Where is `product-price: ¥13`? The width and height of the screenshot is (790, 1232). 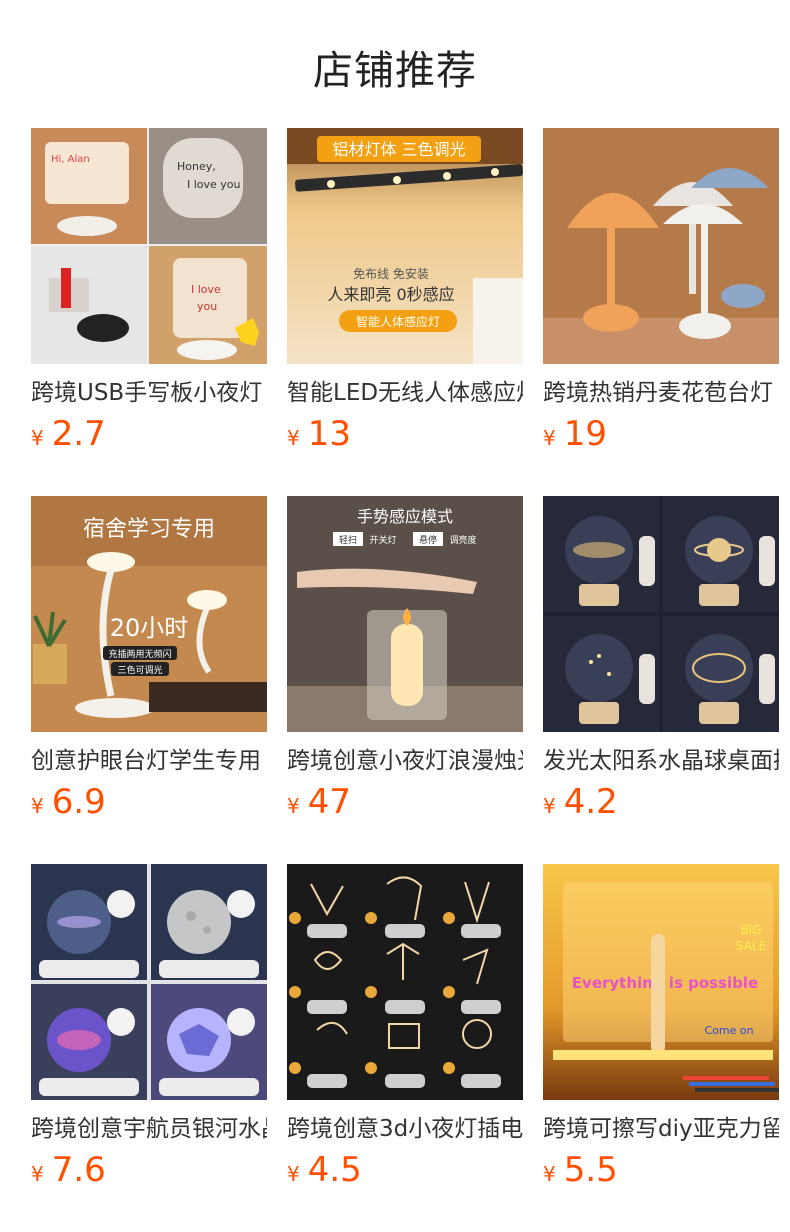
product-price: ¥13 is located at coordinates (405, 437).